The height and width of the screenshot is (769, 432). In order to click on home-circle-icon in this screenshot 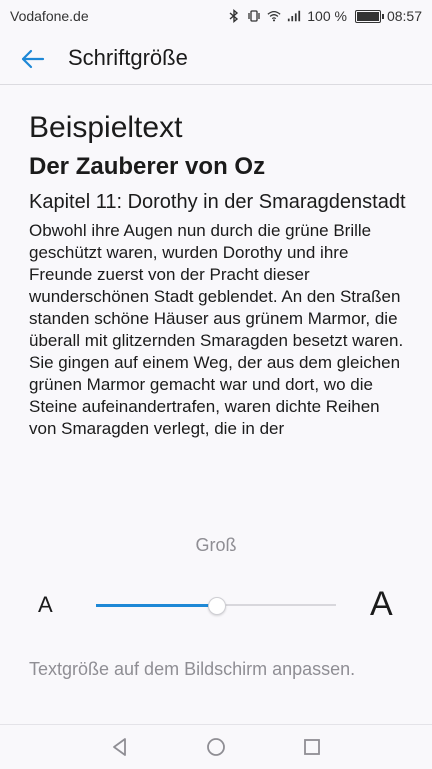, I will do `click(216, 747)`.